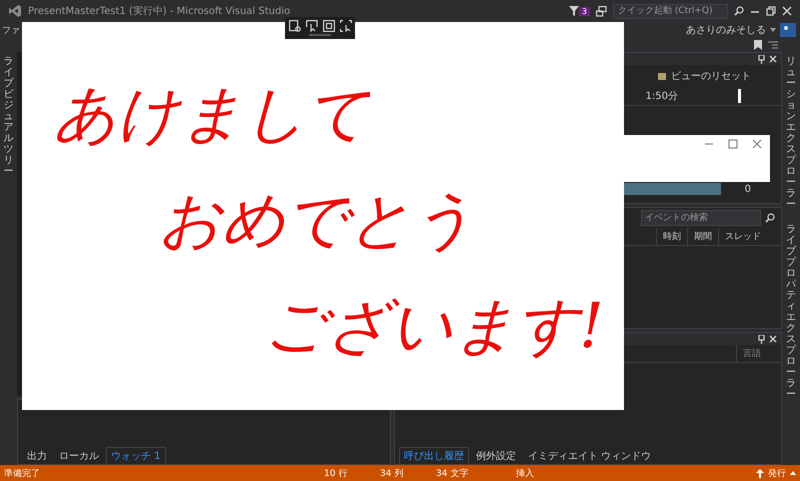 Image resolution: width=800 pixels, height=481 pixels. Describe the element at coordinates (739, 96) in the screenshot. I see `timeline-marker` at that location.